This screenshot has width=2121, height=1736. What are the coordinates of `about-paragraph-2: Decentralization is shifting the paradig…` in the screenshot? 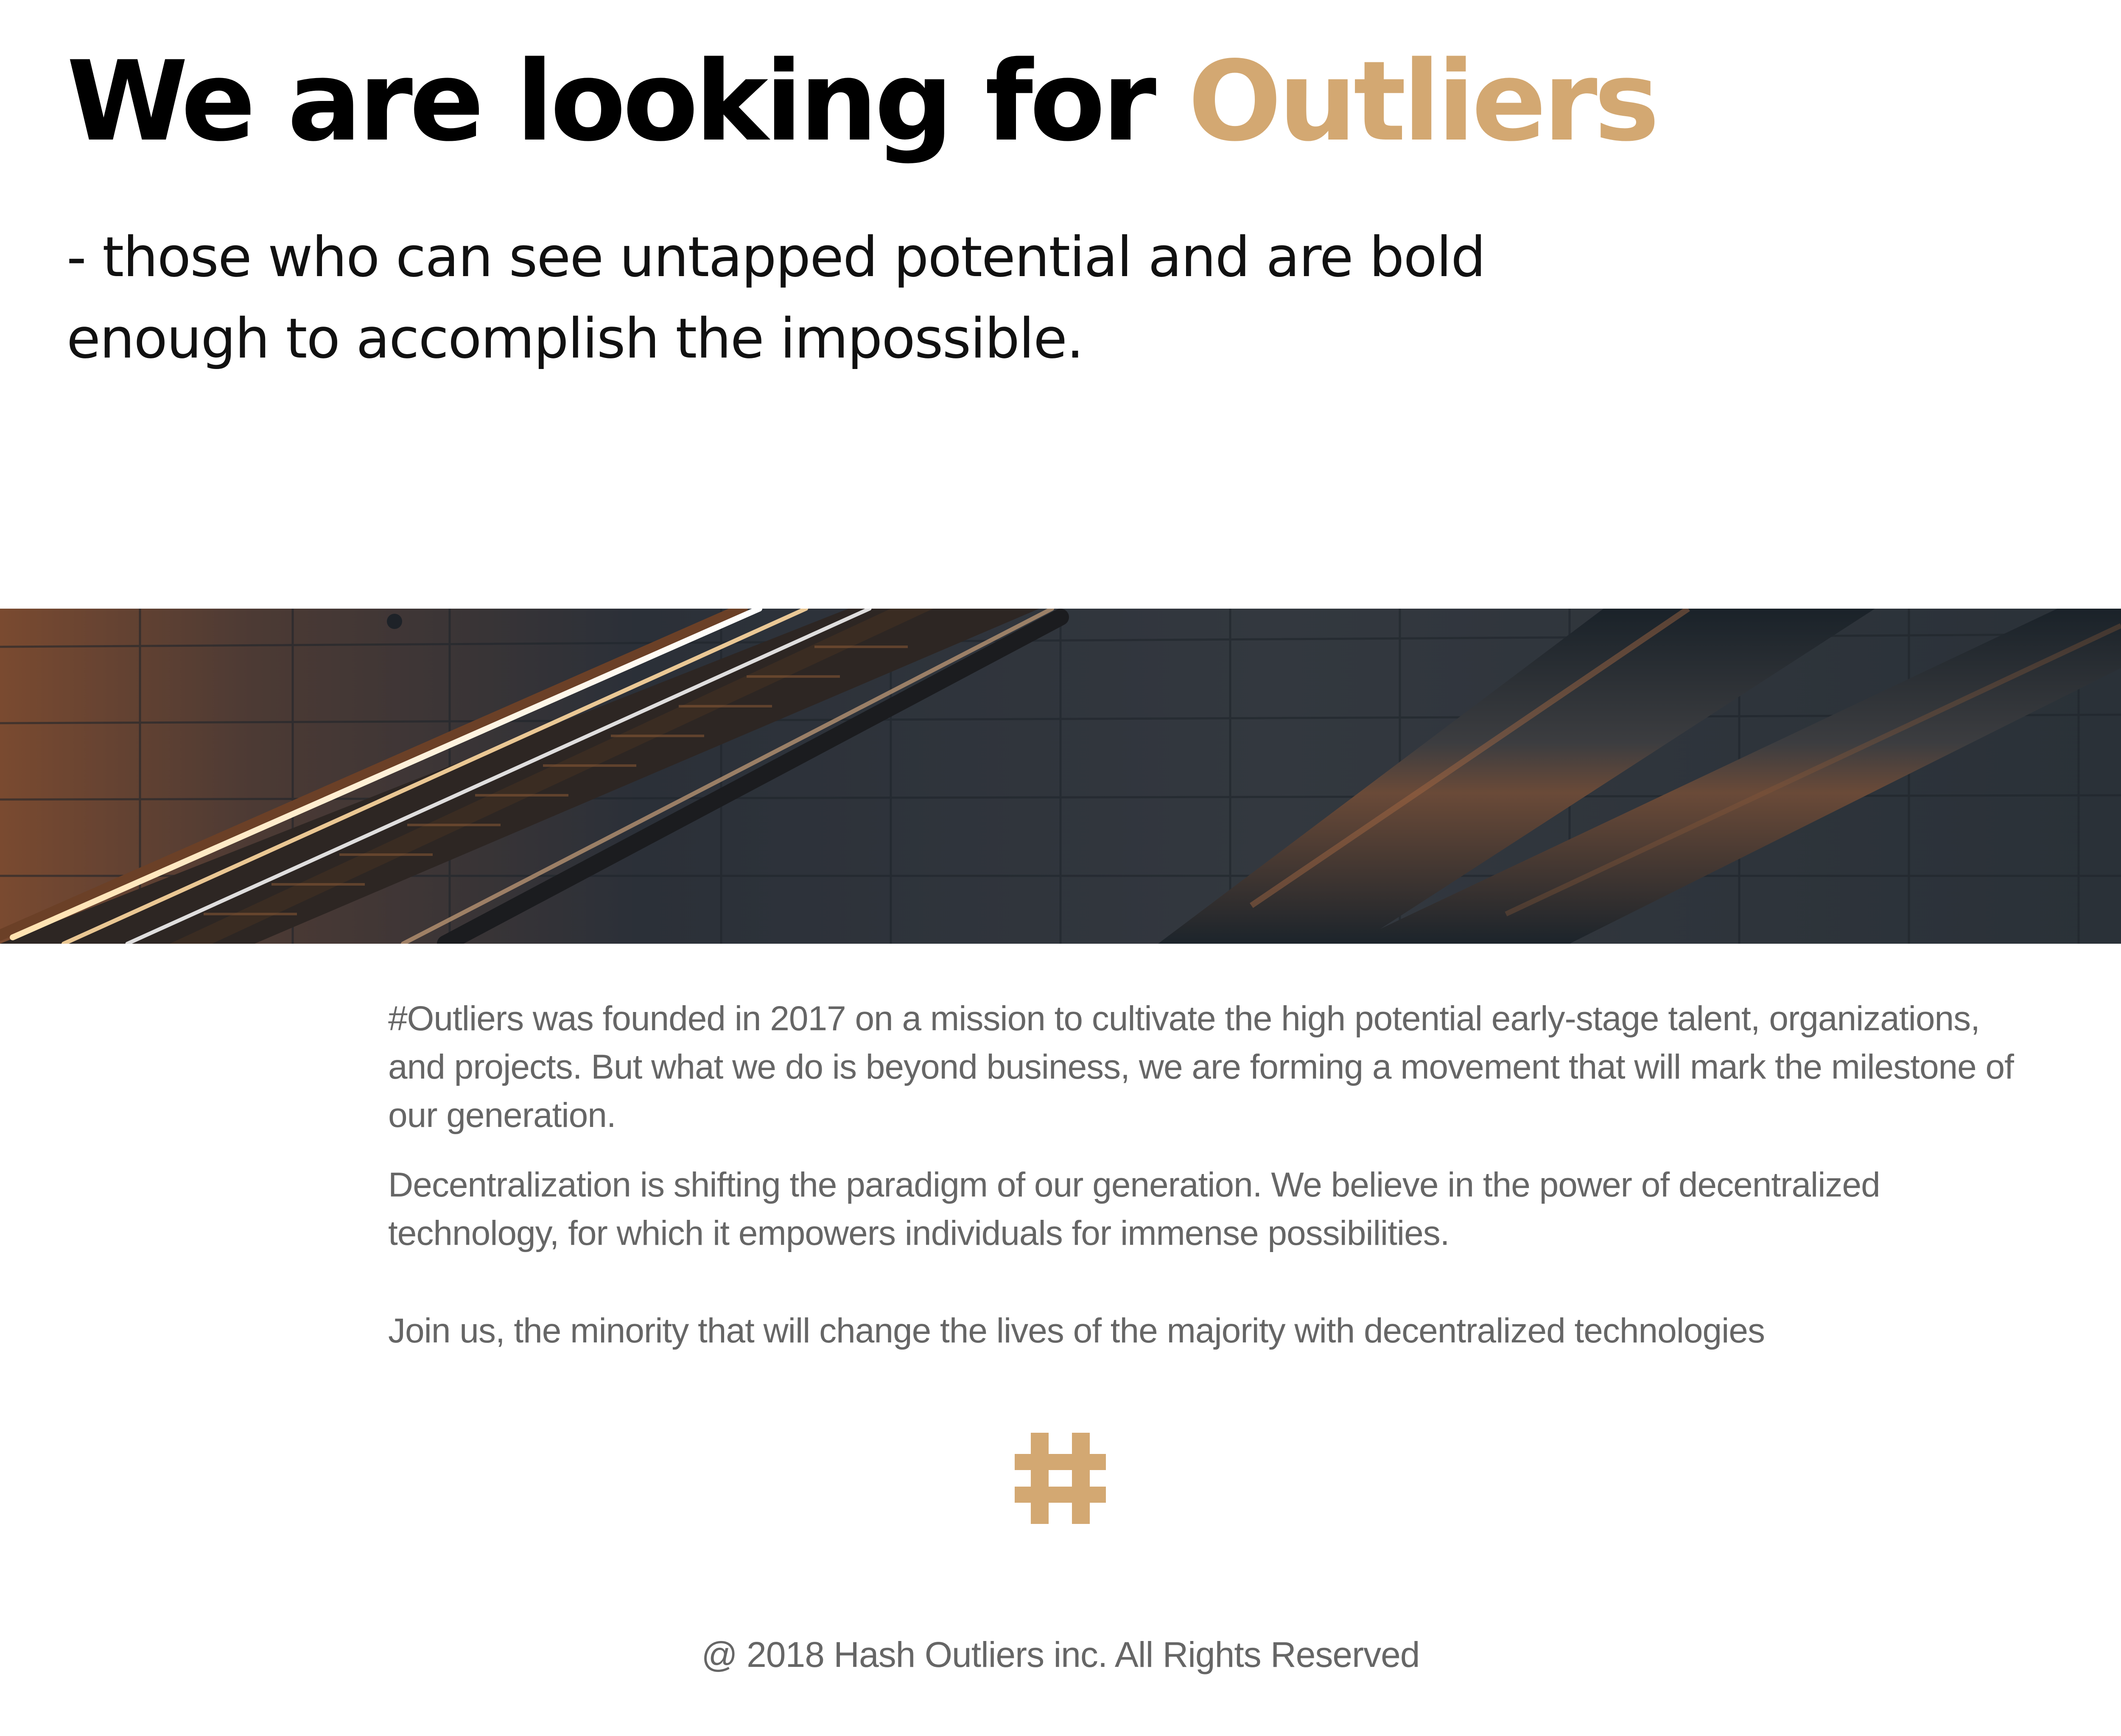 It's located at (1134, 1209).